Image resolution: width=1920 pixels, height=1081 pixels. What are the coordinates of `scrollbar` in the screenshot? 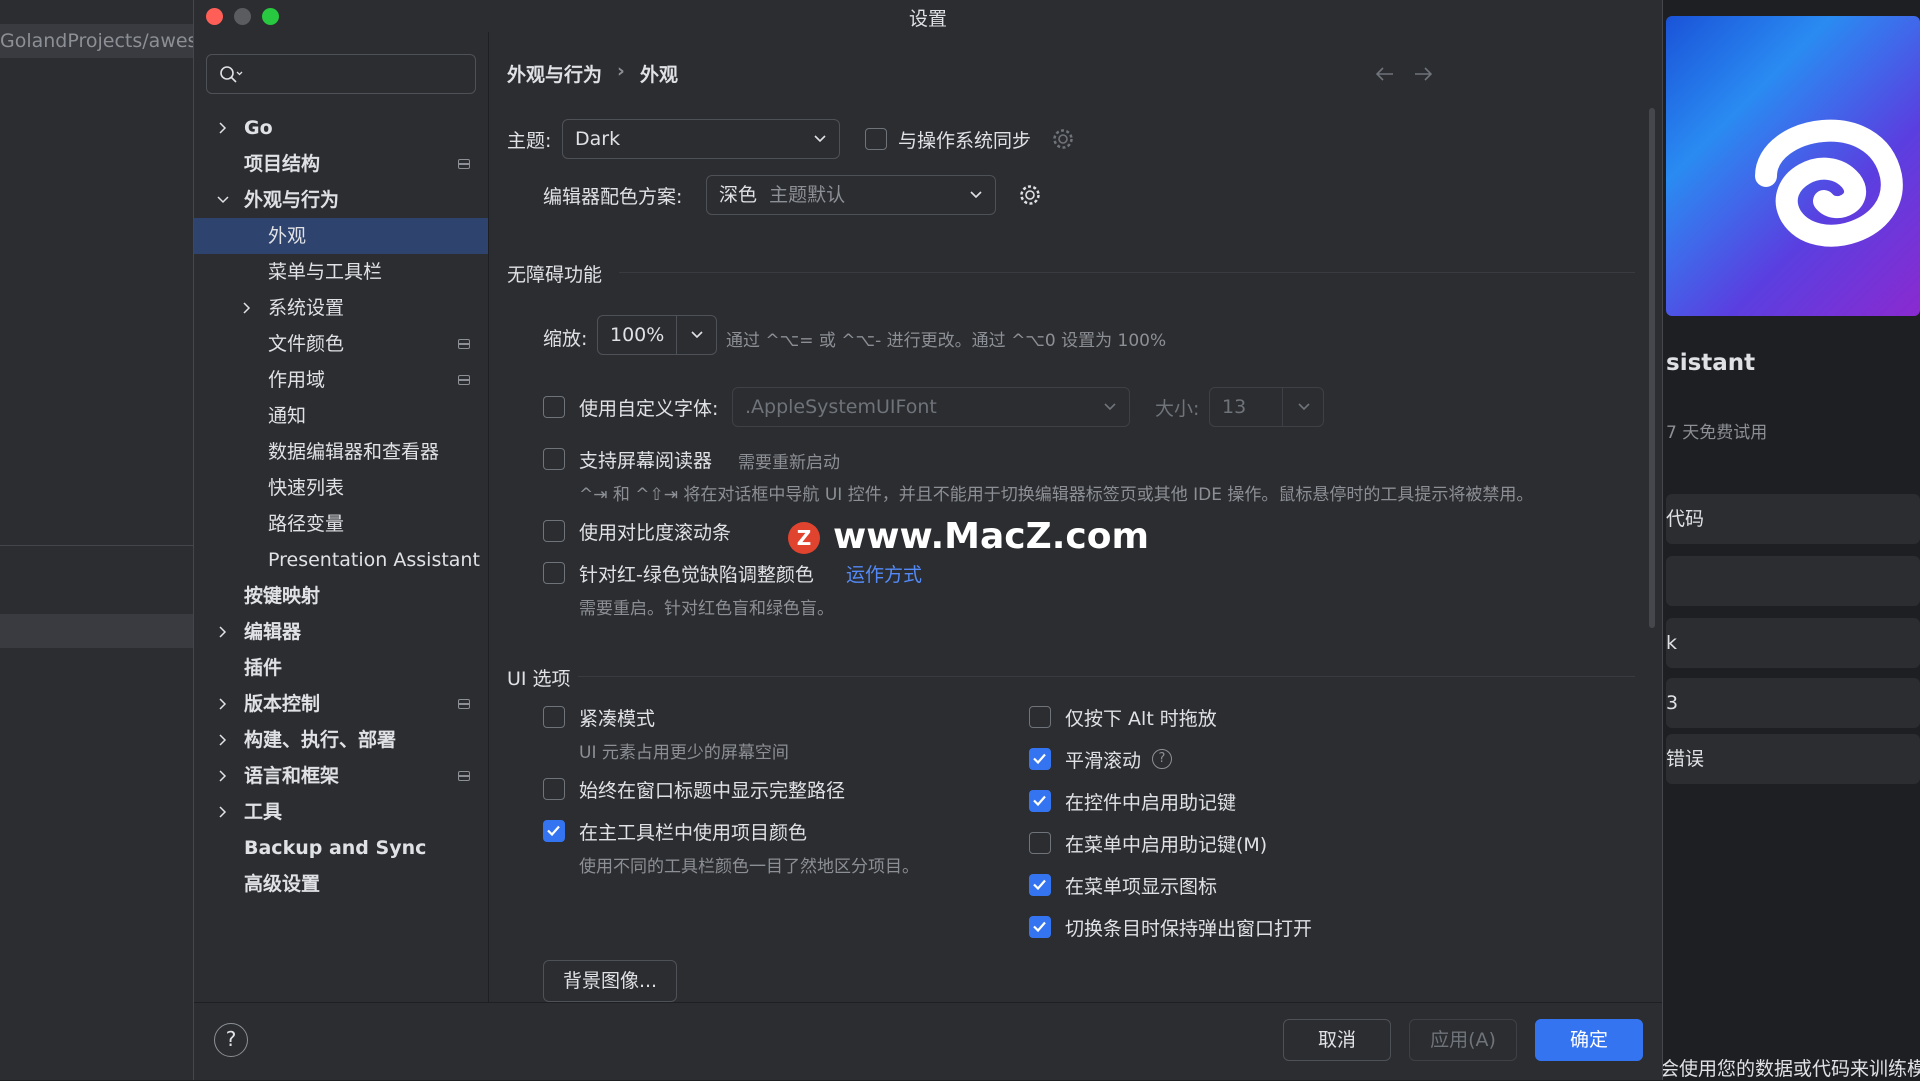 It's located at (1652, 368).